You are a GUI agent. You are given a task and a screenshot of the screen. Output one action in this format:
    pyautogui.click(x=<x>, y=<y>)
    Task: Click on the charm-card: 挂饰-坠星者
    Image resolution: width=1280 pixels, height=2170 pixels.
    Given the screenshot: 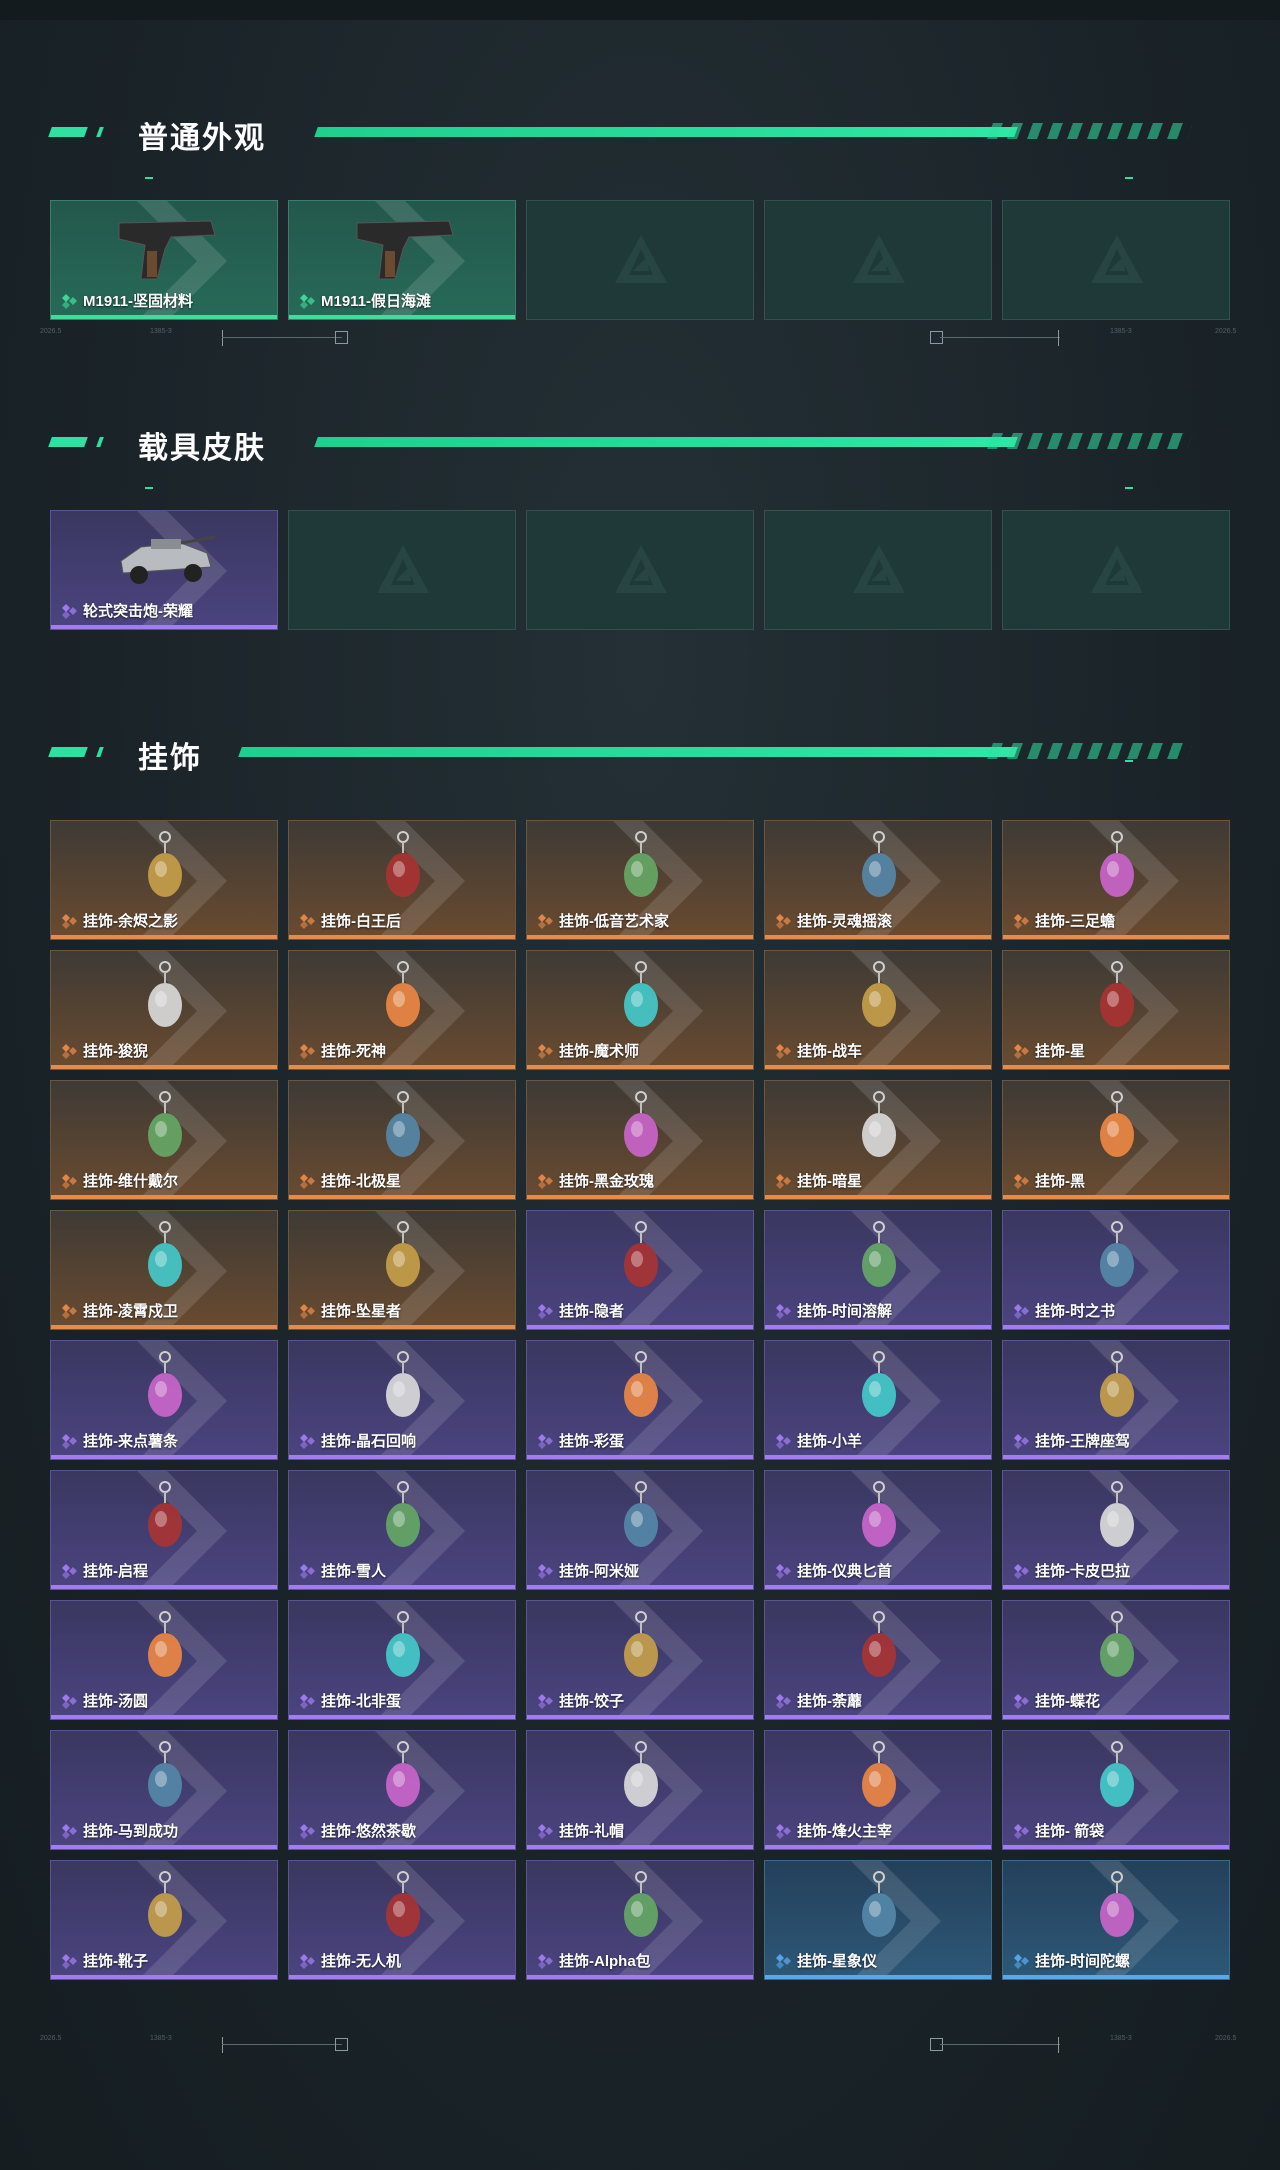 What is the action you would take?
    pyautogui.click(x=402, y=1270)
    